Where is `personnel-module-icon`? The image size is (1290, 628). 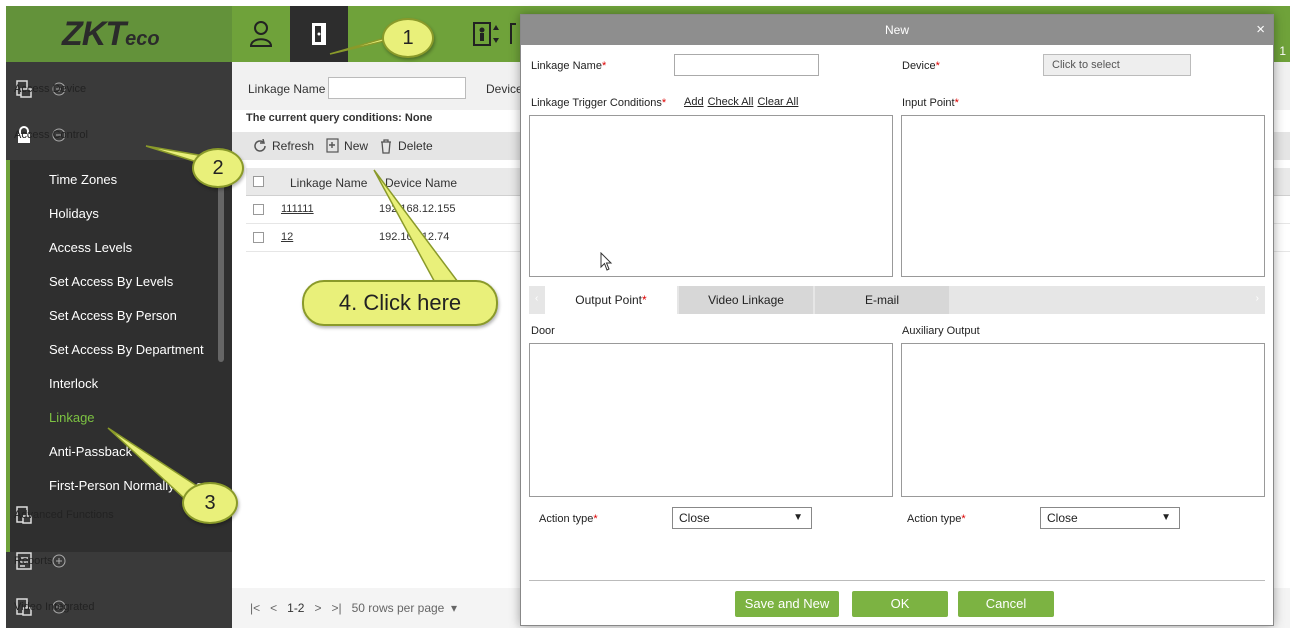
personnel-module-icon is located at coordinates (261, 34).